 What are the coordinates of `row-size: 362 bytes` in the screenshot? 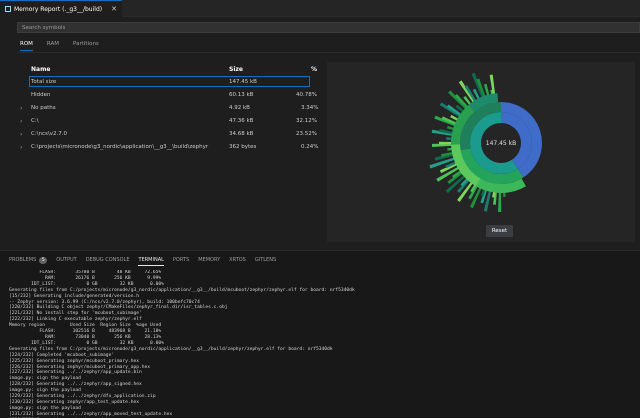 It's located at (243, 147).